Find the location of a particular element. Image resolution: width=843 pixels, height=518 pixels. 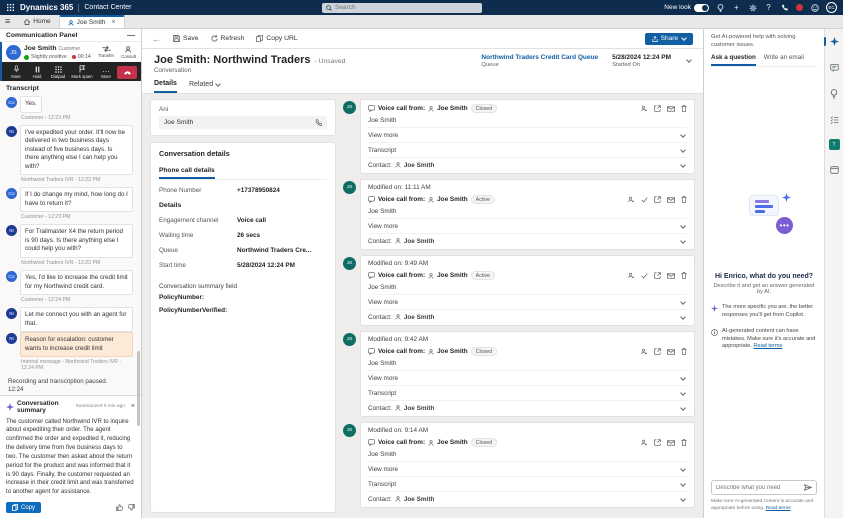

share-button: Share is located at coordinates (668, 38).